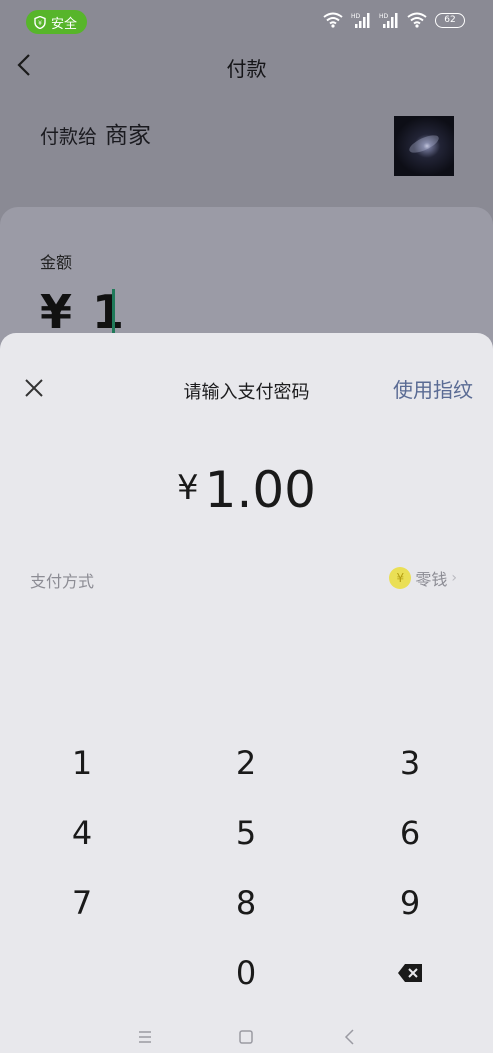  I want to click on amount-number: 1.00, so click(260, 490).